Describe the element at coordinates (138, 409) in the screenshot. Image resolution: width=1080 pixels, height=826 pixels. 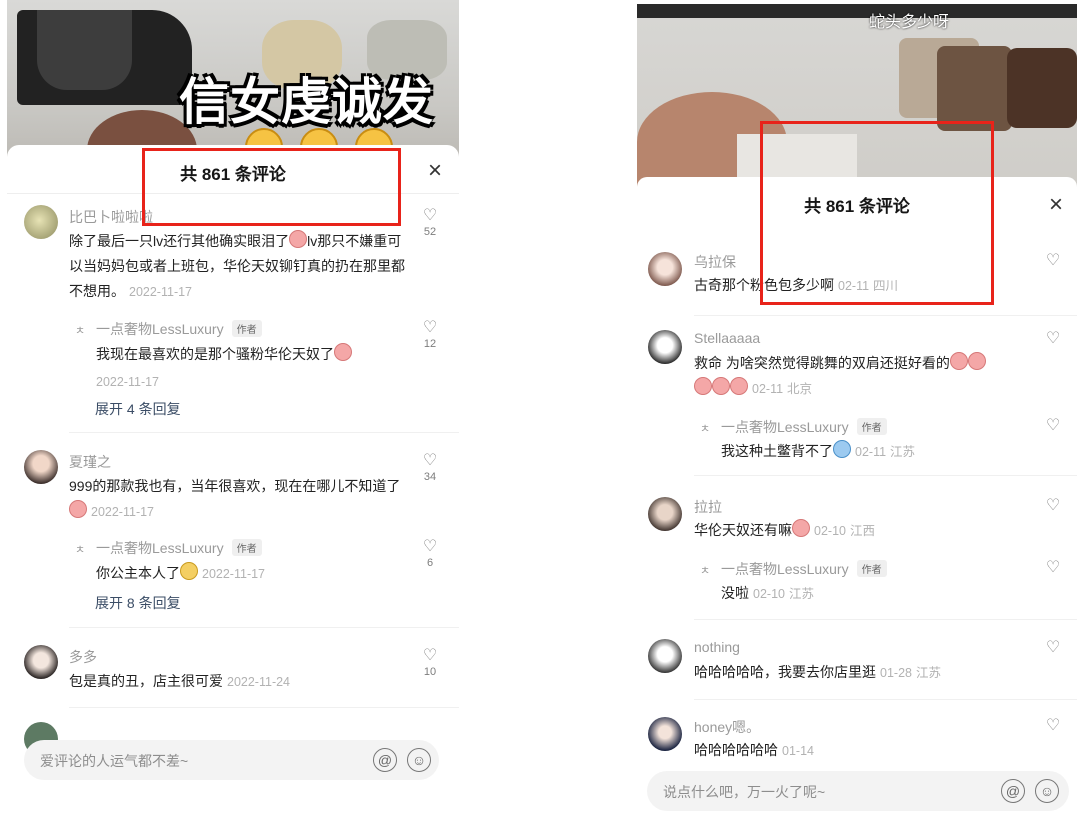
I see `expand-replies-link: 展开 4 条回复` at that location.